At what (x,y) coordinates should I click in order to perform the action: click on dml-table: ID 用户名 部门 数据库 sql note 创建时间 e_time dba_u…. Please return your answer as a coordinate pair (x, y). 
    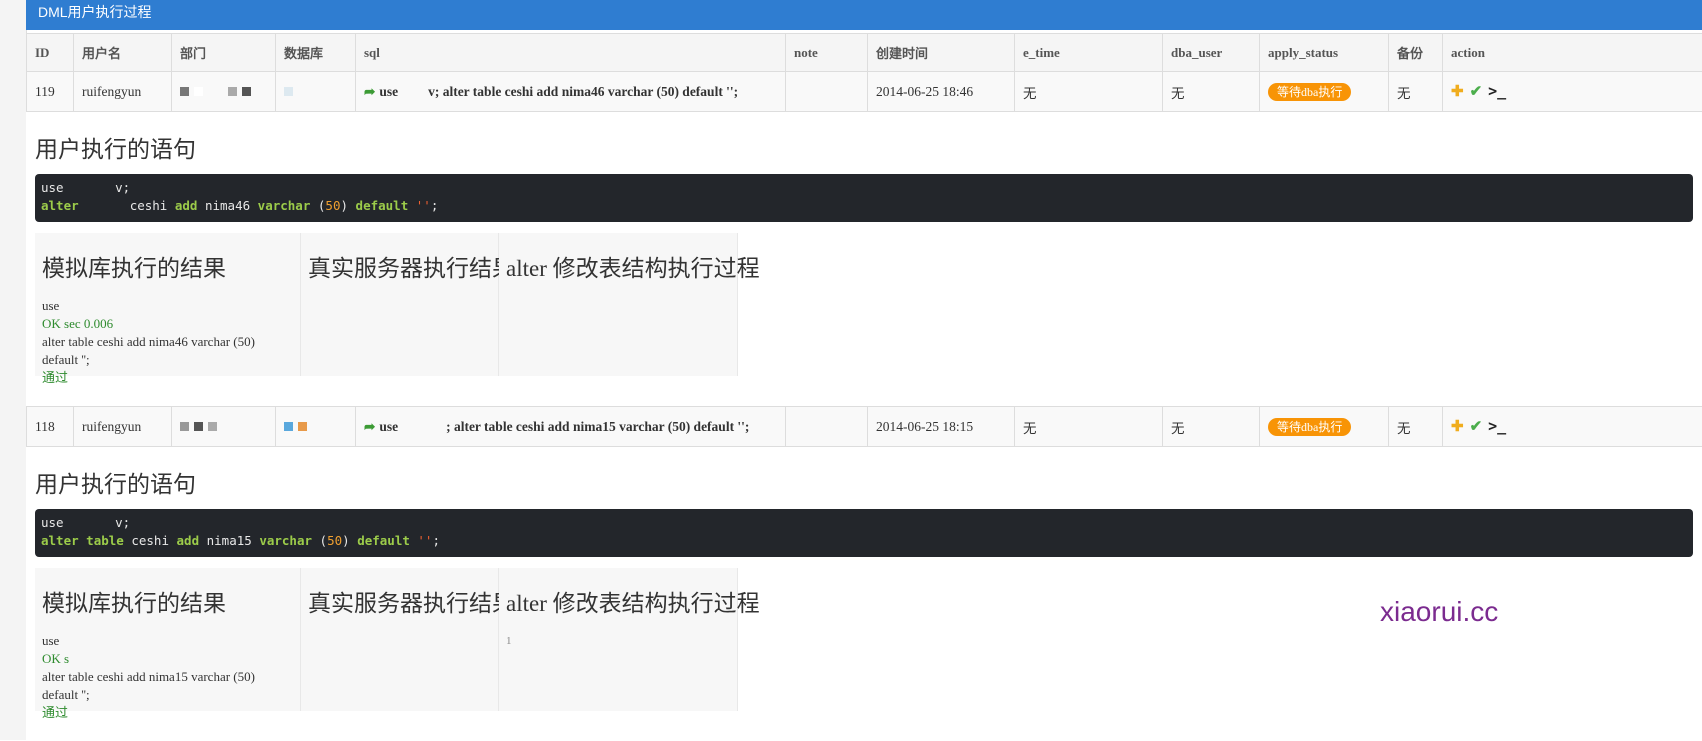
    Looking at the image, I should click on (864, 72).